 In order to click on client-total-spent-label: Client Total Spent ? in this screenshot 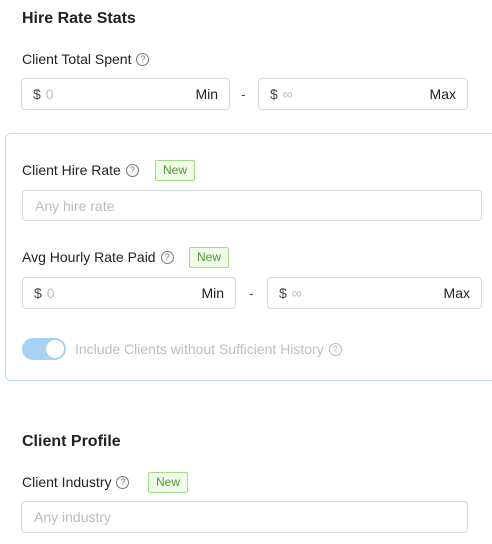, I will do `click(86, 59)`.